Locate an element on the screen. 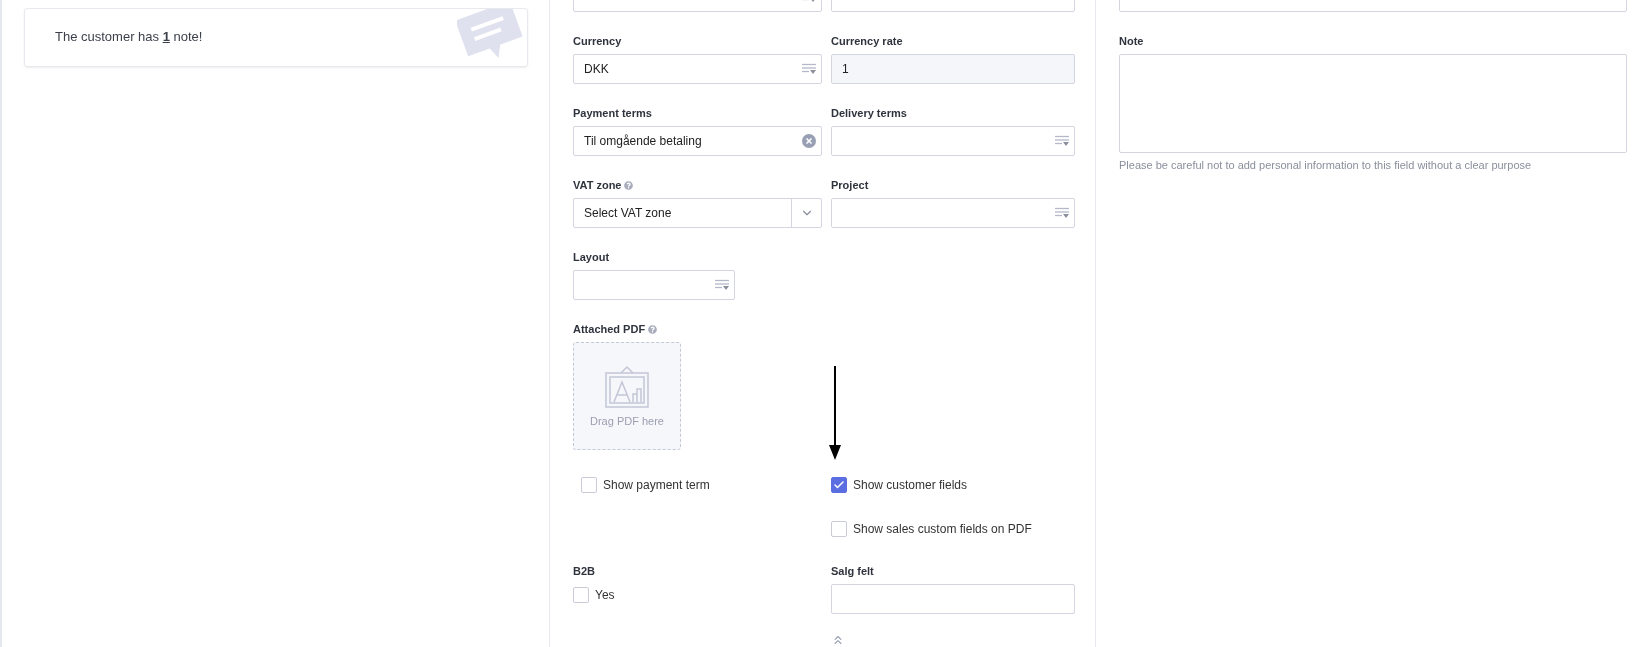  note-textarea is located at coordinates (1373, 103).